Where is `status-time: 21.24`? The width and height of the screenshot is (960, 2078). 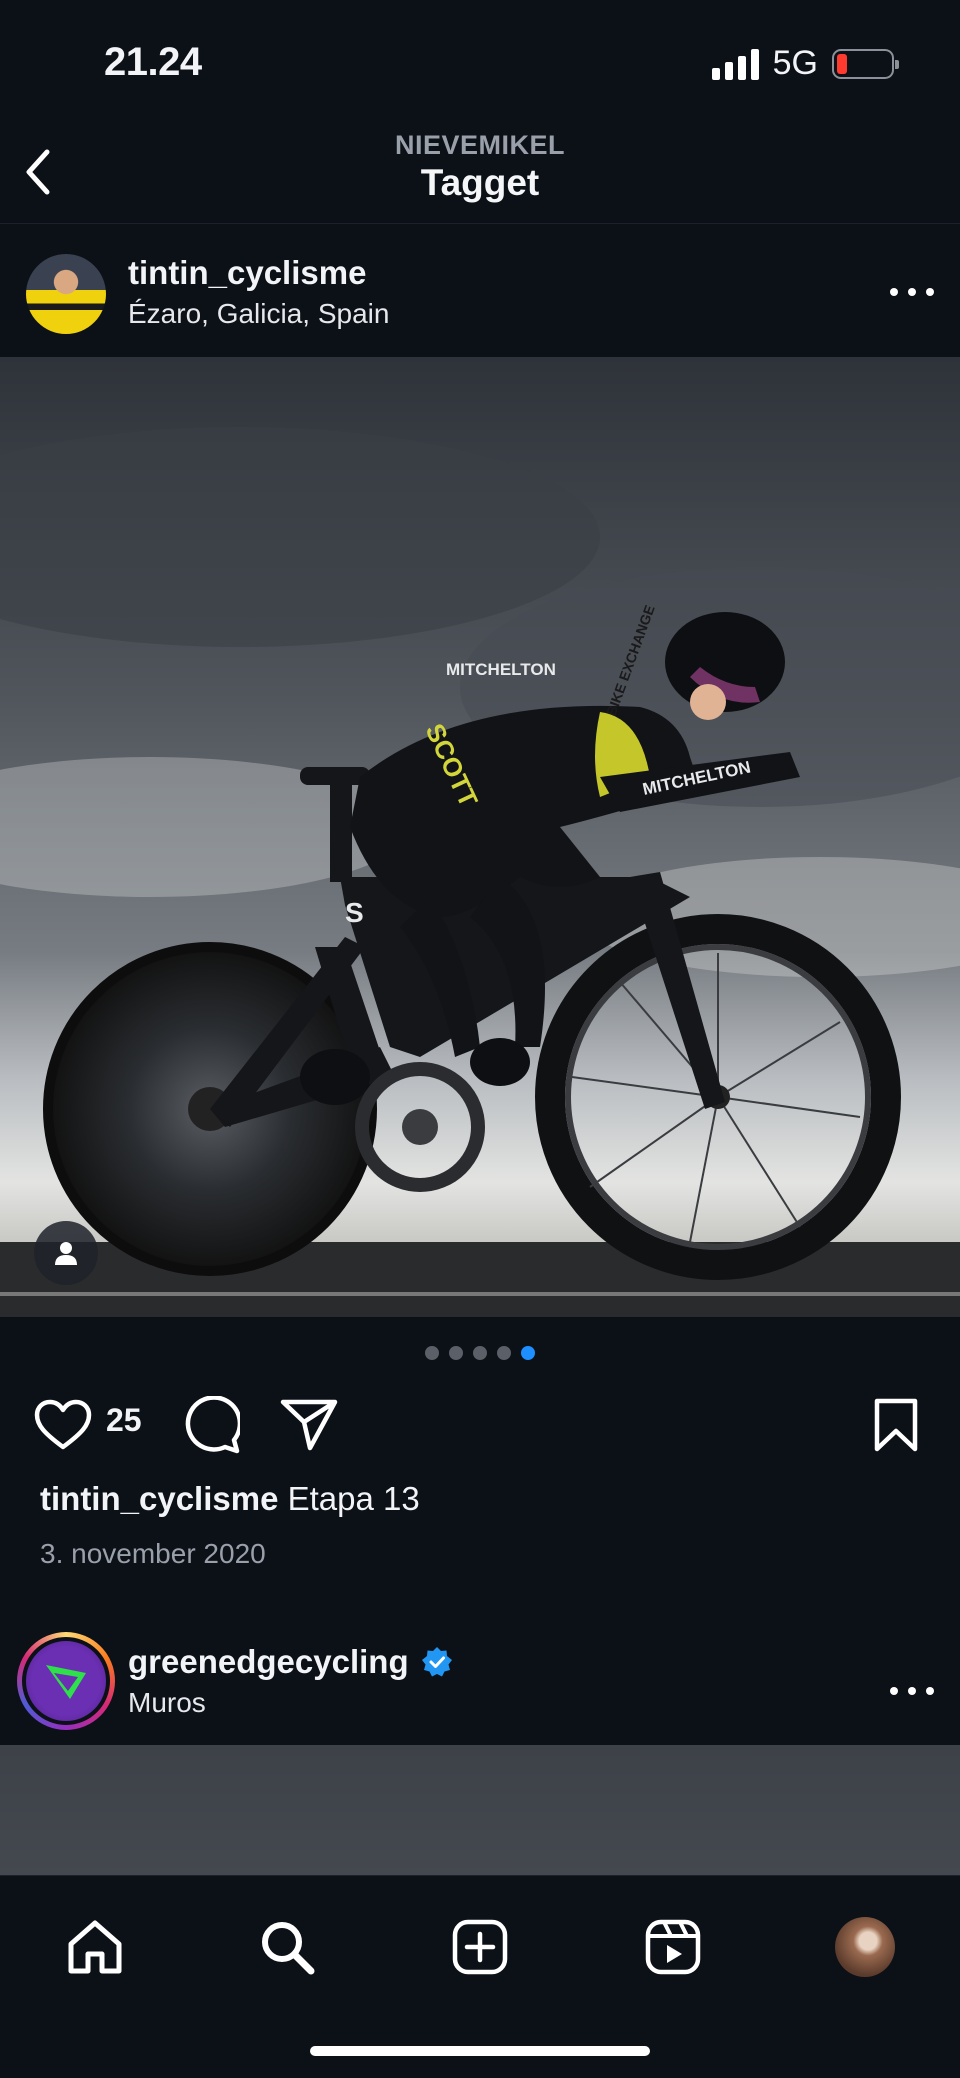
status-time: 21.24 is located at coordinates (153, 62).